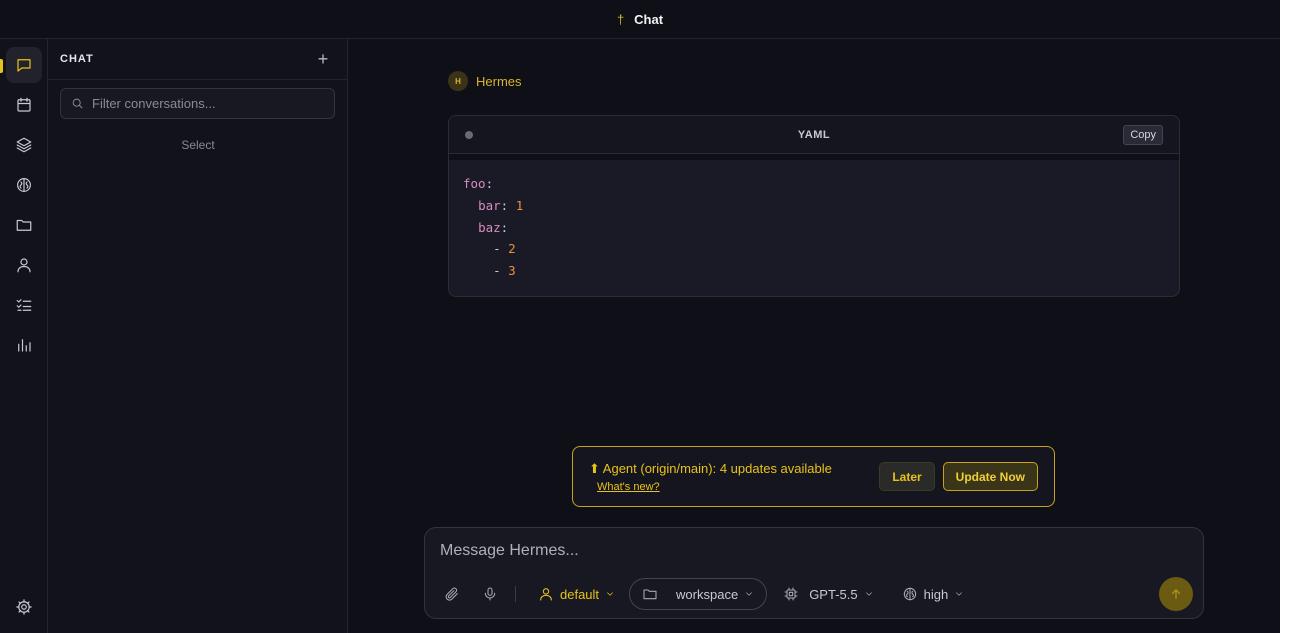  I want to click on nav-analytics, so click(24, 345).